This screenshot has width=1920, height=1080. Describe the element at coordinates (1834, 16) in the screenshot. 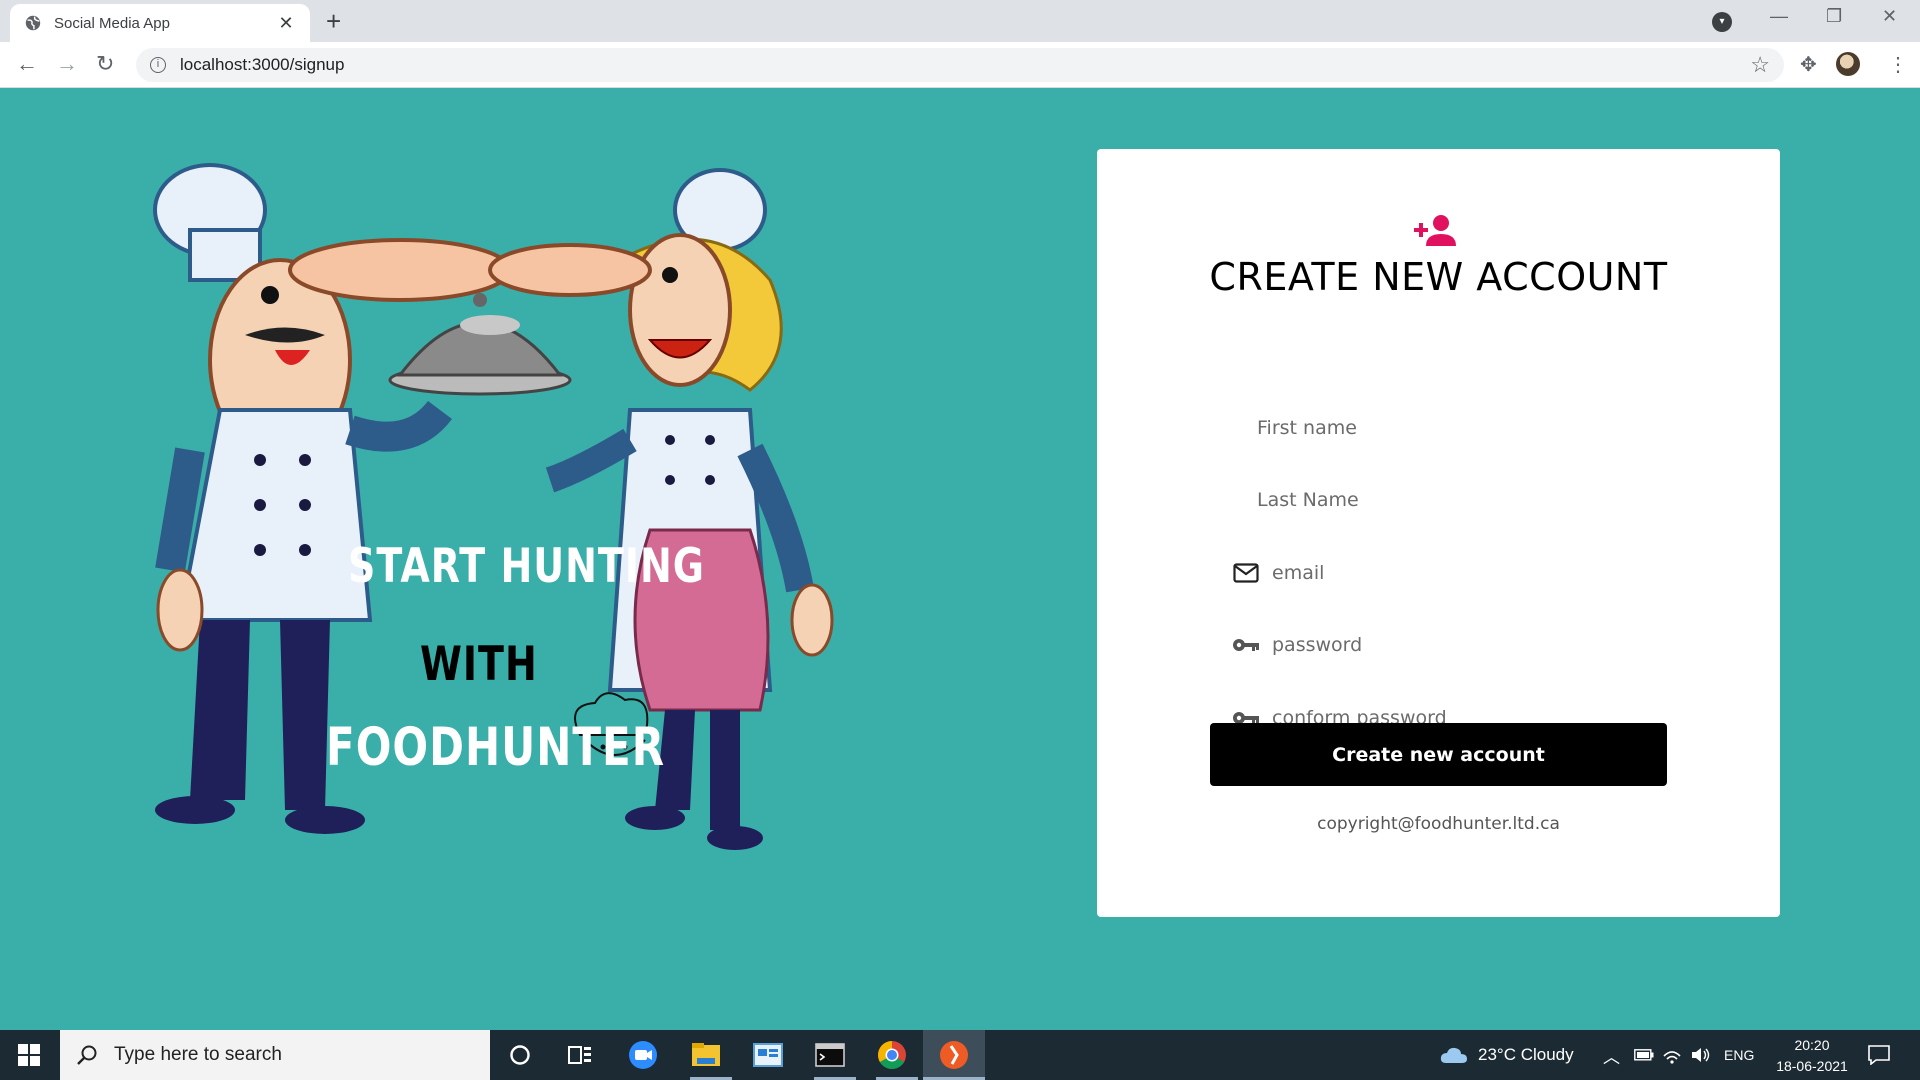

I see `restore-icon: ❐` at that location.